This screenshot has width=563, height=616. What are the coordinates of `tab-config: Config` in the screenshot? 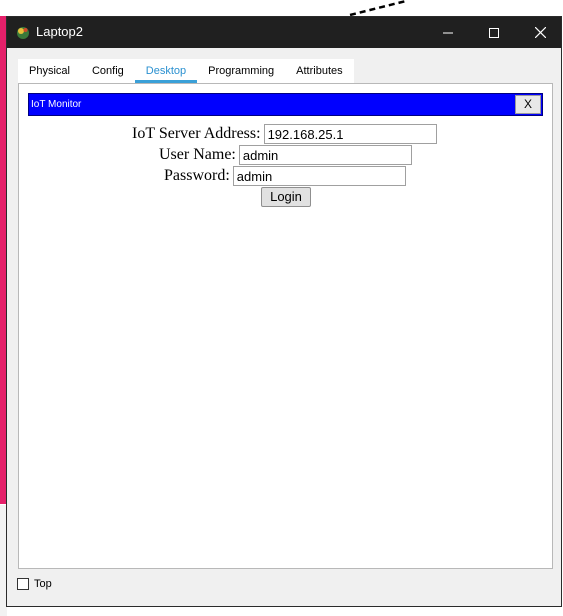 It's located at (108, 71).